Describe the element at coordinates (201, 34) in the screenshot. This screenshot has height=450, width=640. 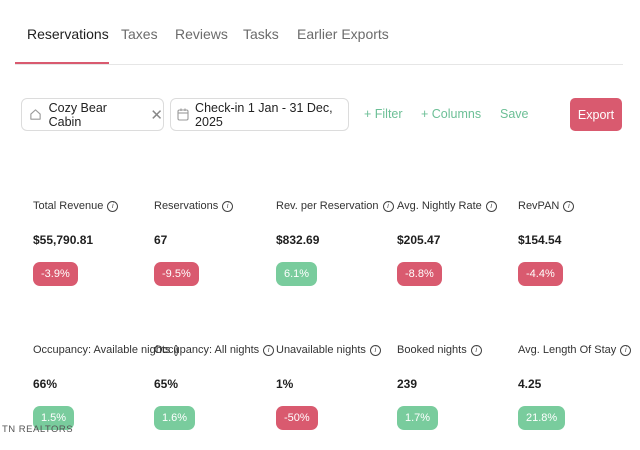
I see `tab-reviews: Reviews` at that location.